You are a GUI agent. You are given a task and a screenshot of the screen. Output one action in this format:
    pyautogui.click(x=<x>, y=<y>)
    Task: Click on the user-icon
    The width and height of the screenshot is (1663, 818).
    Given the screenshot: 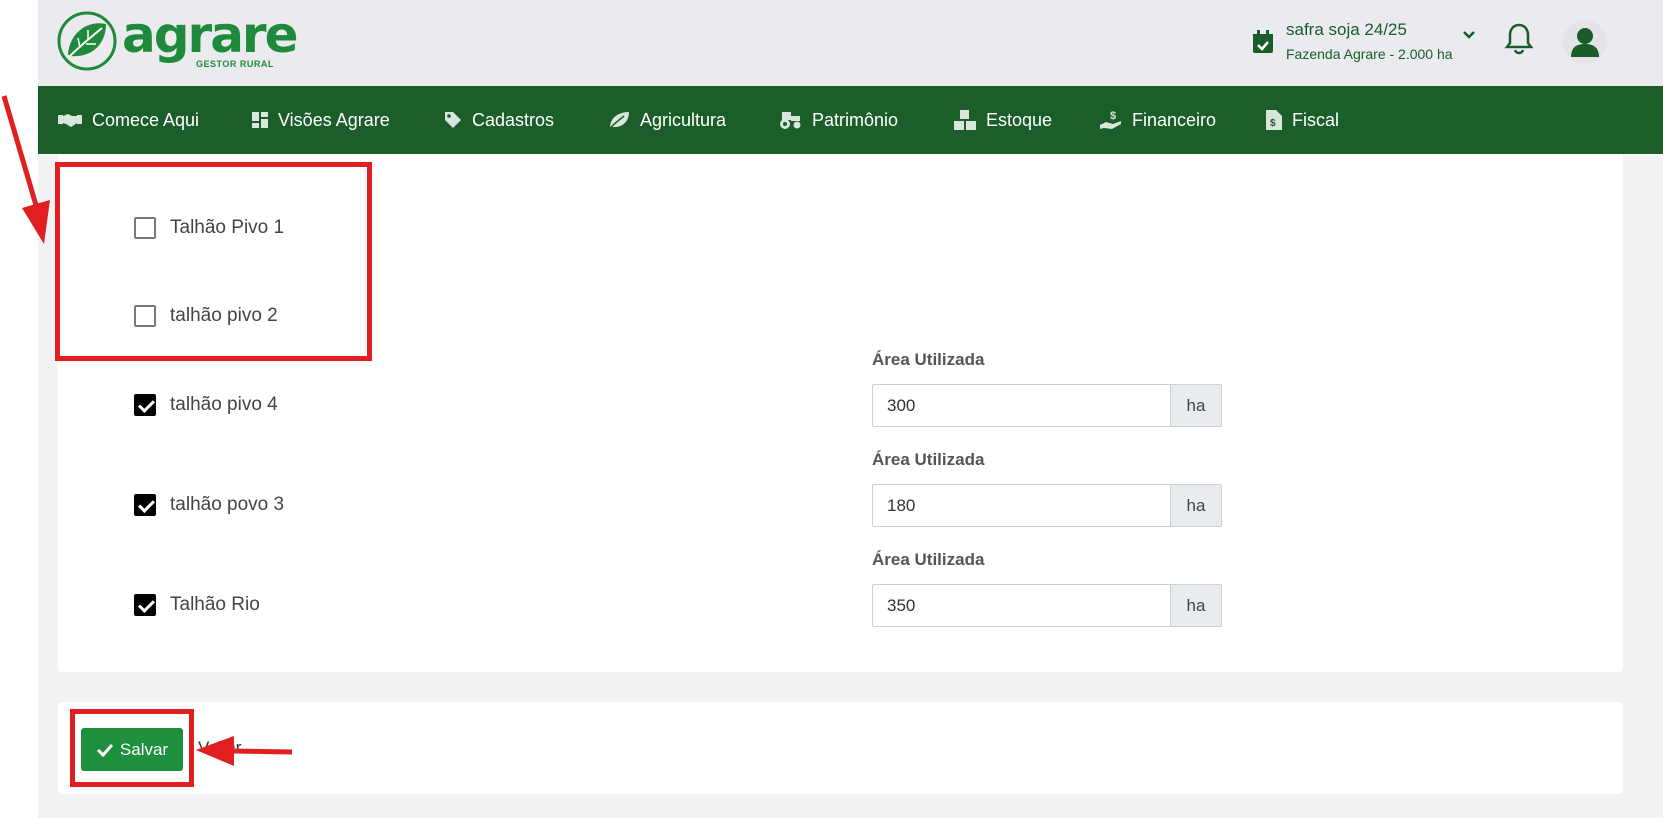 What is the action you would take?
    pyautogui.click(x=1585, y=42)
    